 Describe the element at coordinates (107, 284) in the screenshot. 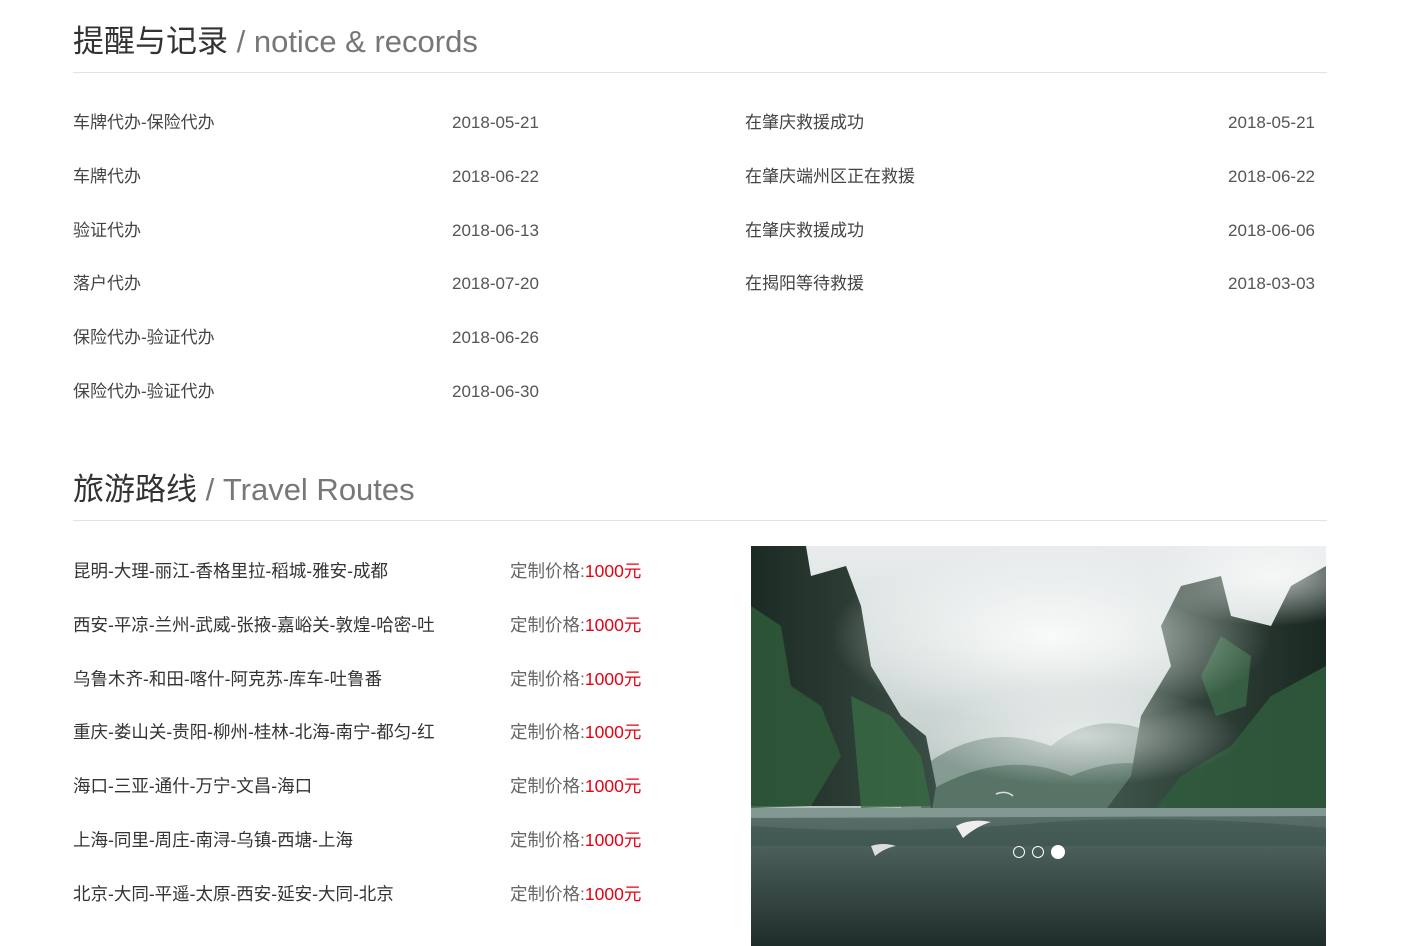

I see `notice-item-title: 落户代办` at that location.